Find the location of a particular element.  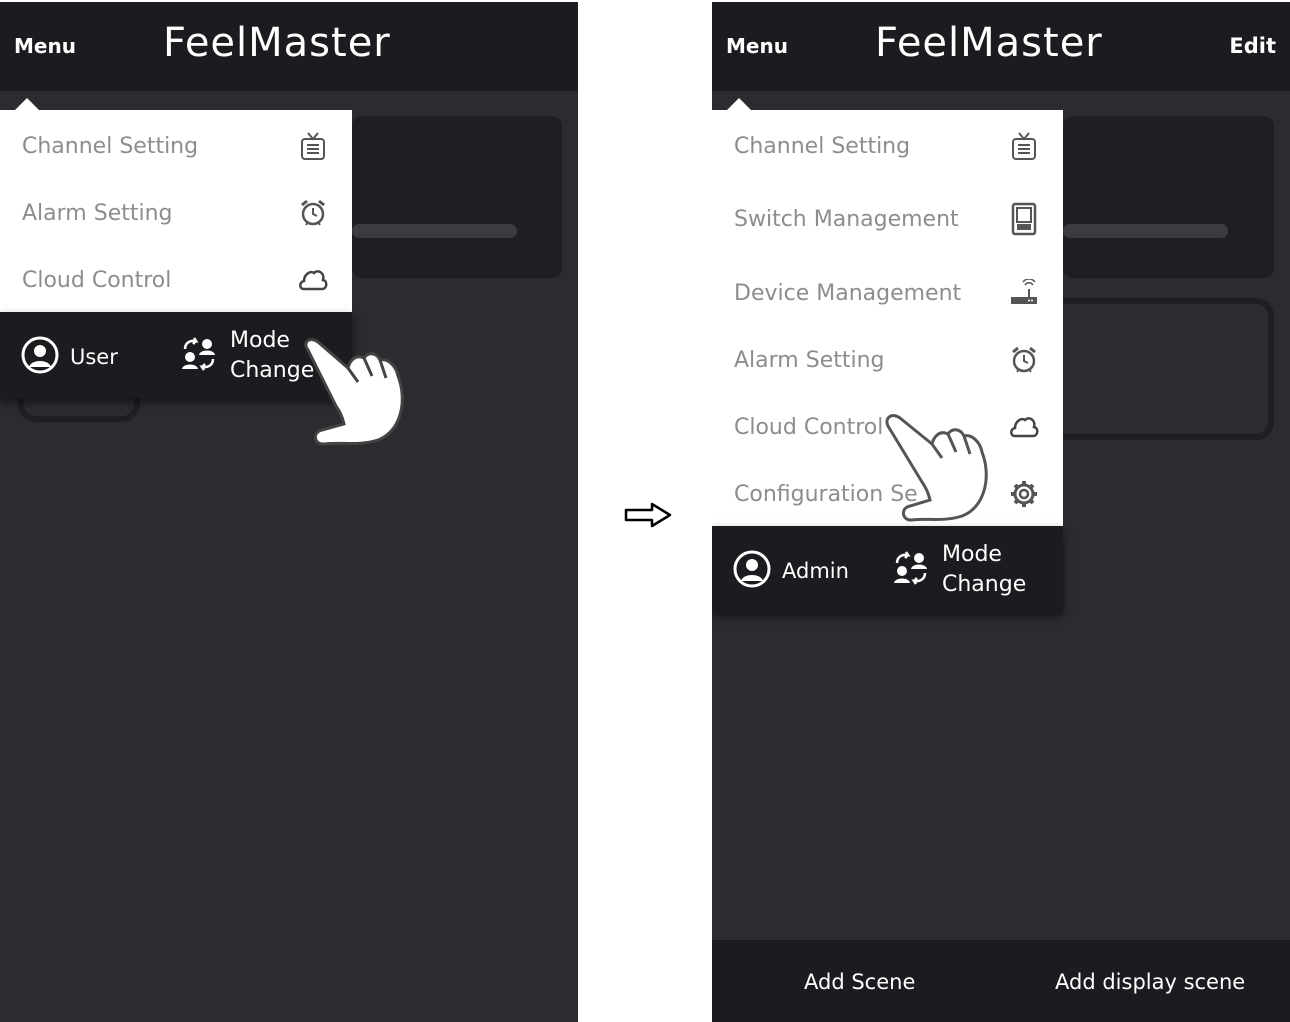

gear-icon is located at coordinates (1024, 494).